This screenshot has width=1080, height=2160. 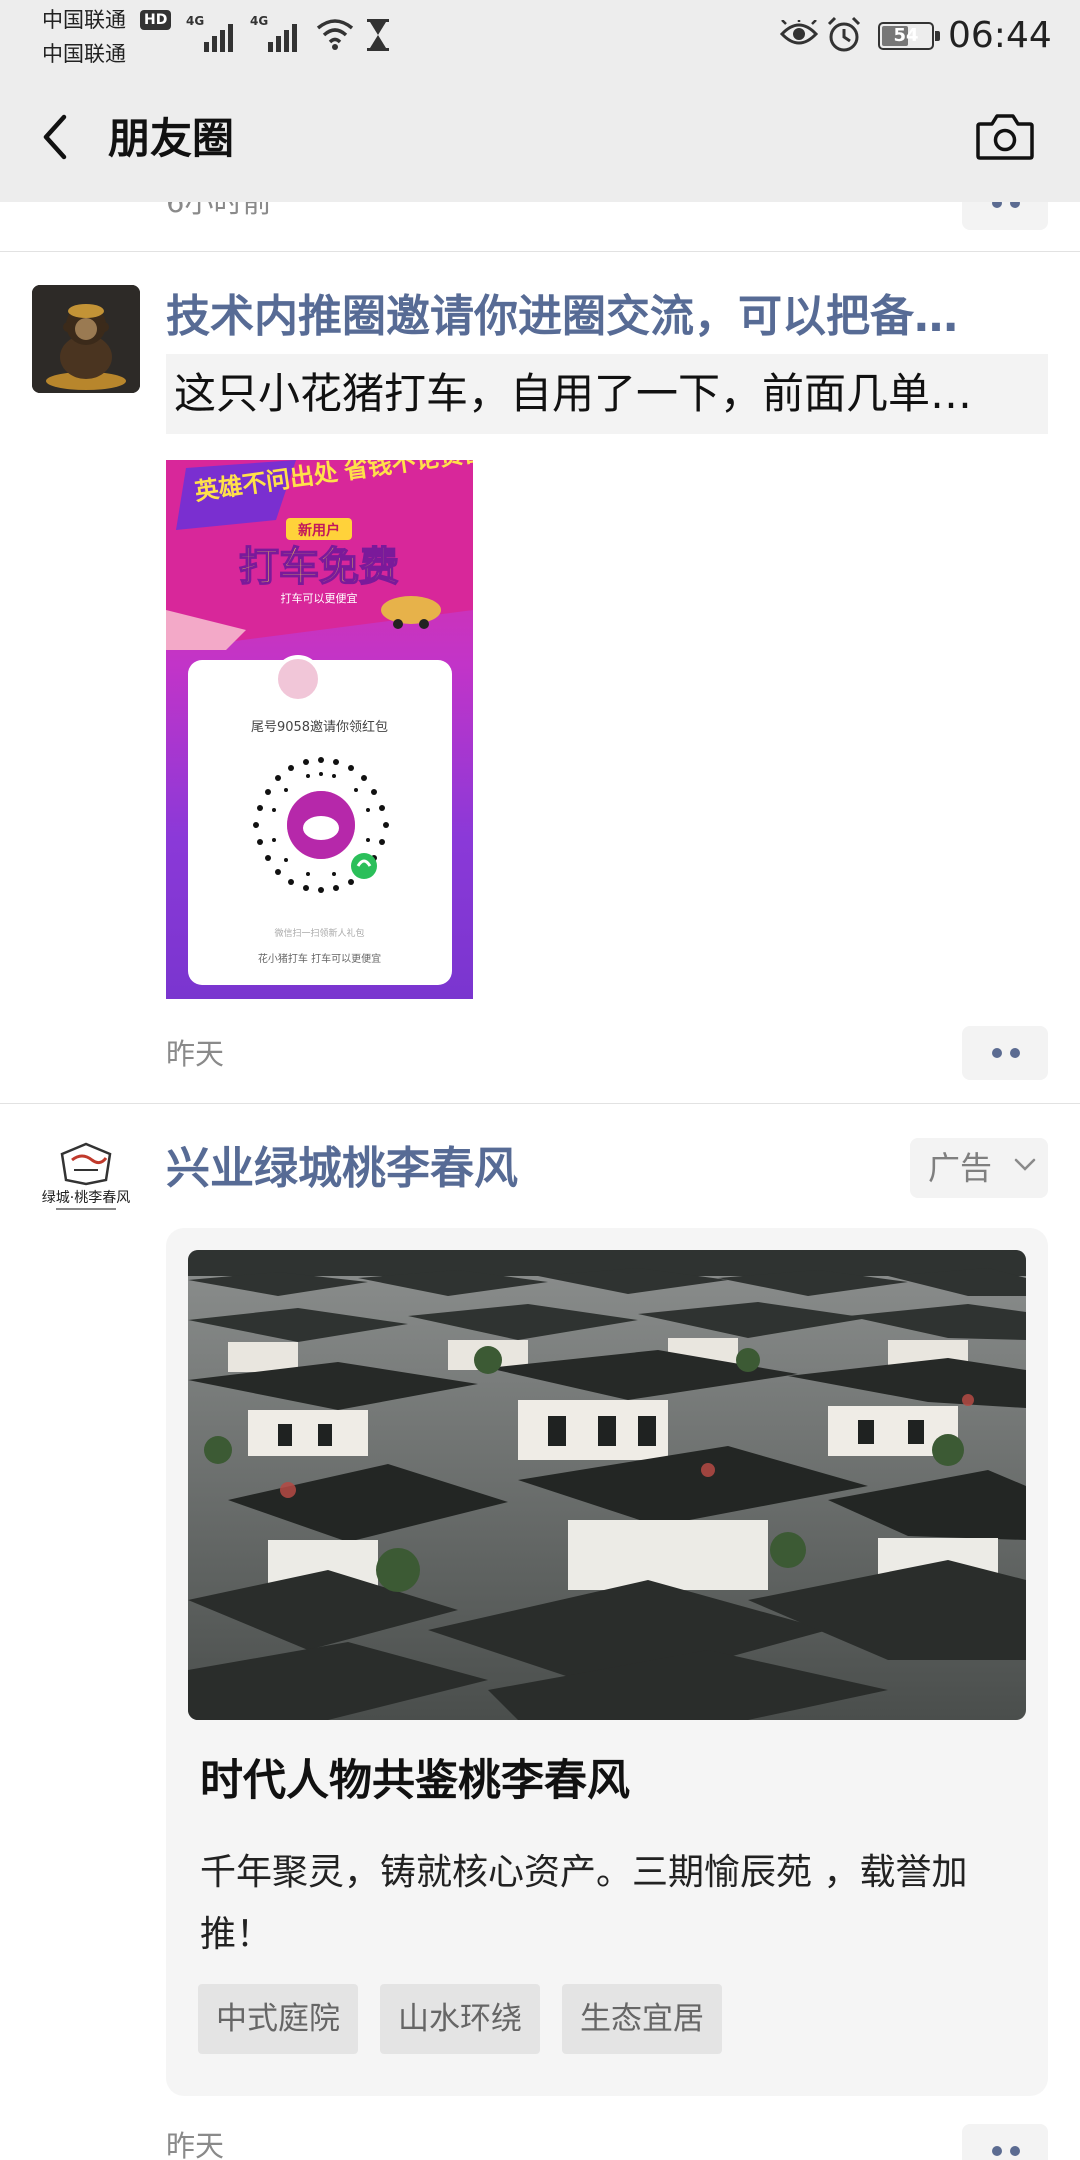 I want to click on chevron-left-icon, so click(x=58, y=137).